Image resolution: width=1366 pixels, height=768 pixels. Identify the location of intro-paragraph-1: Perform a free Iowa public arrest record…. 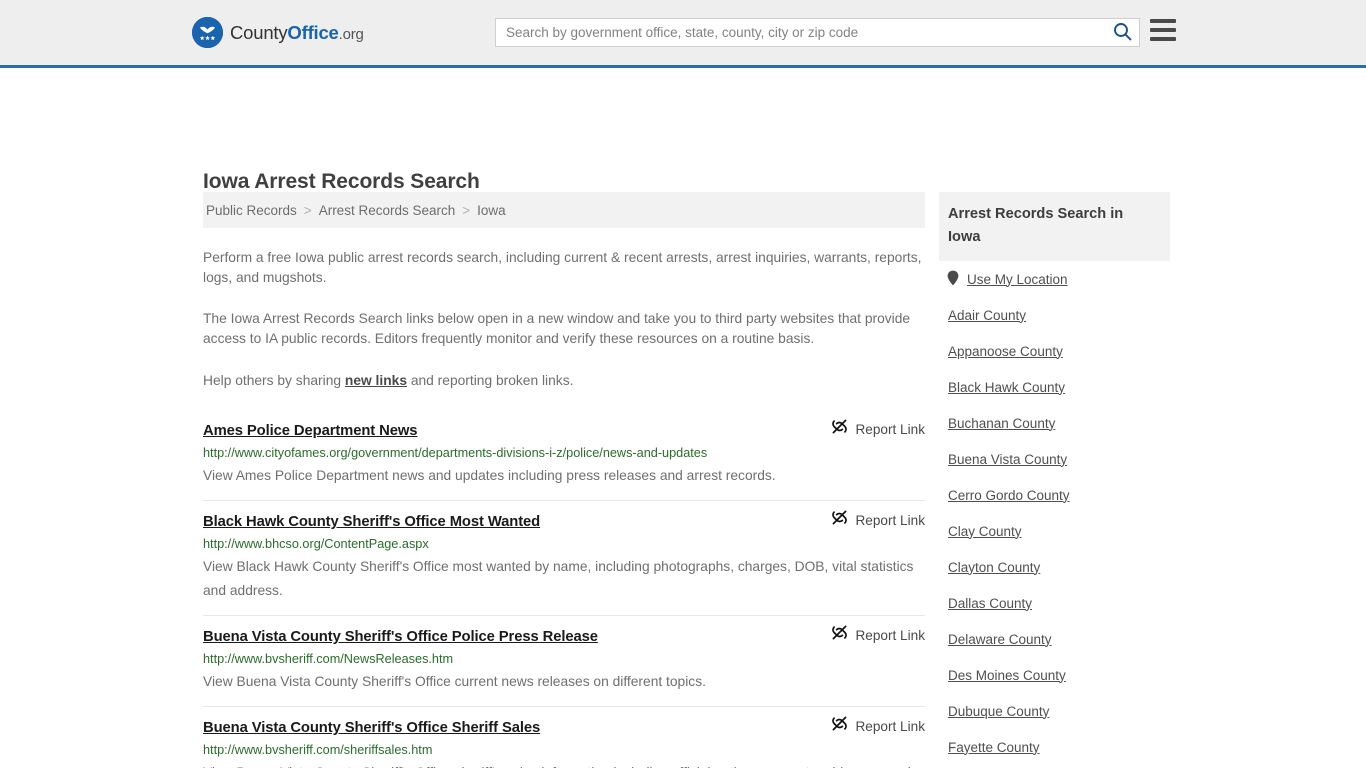
(562, 267).